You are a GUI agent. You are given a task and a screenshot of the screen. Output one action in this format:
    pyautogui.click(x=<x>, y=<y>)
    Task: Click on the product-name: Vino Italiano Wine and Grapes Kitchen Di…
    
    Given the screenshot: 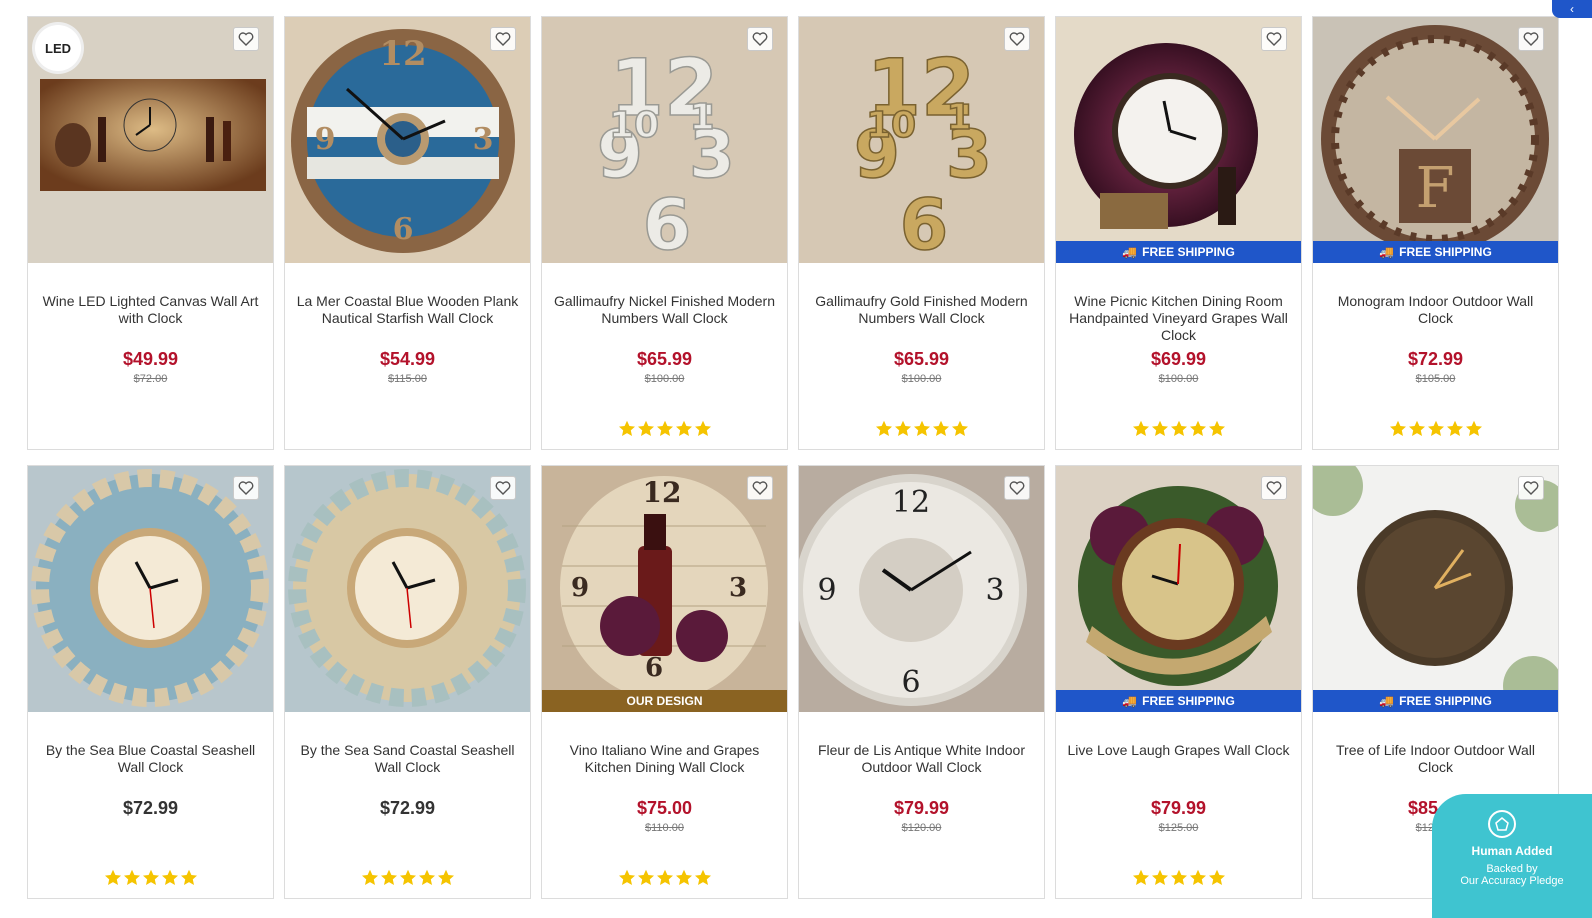 What is the action you would take?
    pyautogui.click(x=664, y=759)
    